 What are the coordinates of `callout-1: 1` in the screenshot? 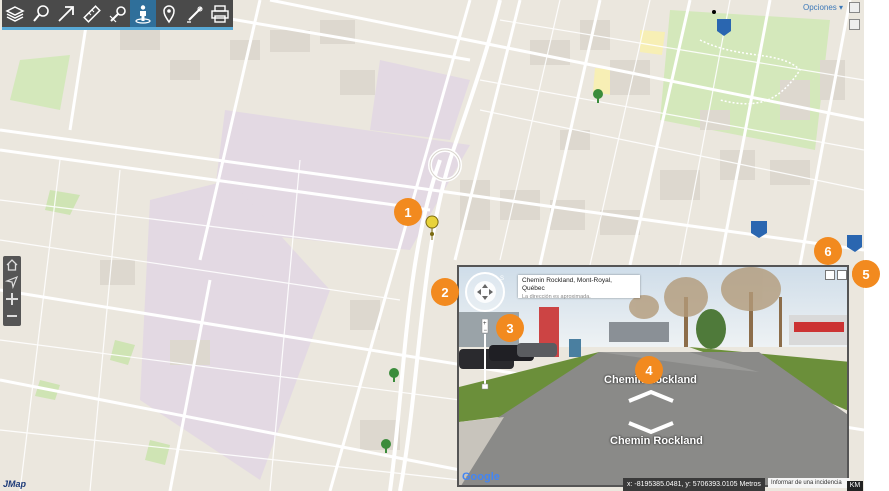 It's located at (408, 212).